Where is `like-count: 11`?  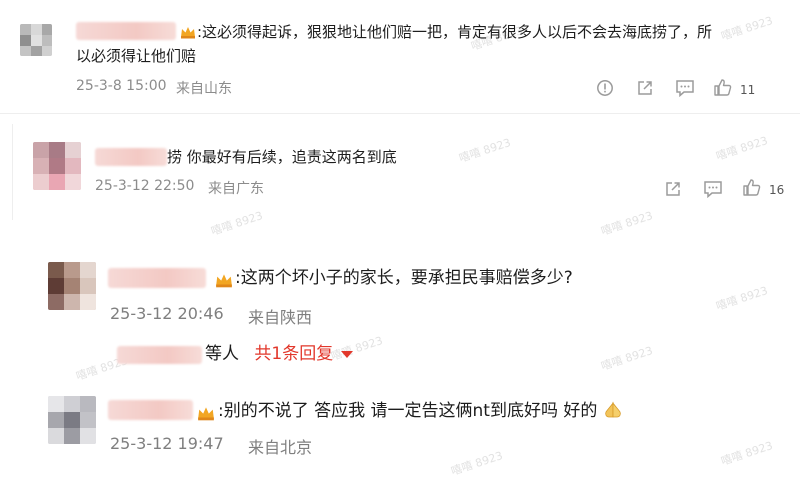 like-count: 11 is located at coordinates (748, 90).